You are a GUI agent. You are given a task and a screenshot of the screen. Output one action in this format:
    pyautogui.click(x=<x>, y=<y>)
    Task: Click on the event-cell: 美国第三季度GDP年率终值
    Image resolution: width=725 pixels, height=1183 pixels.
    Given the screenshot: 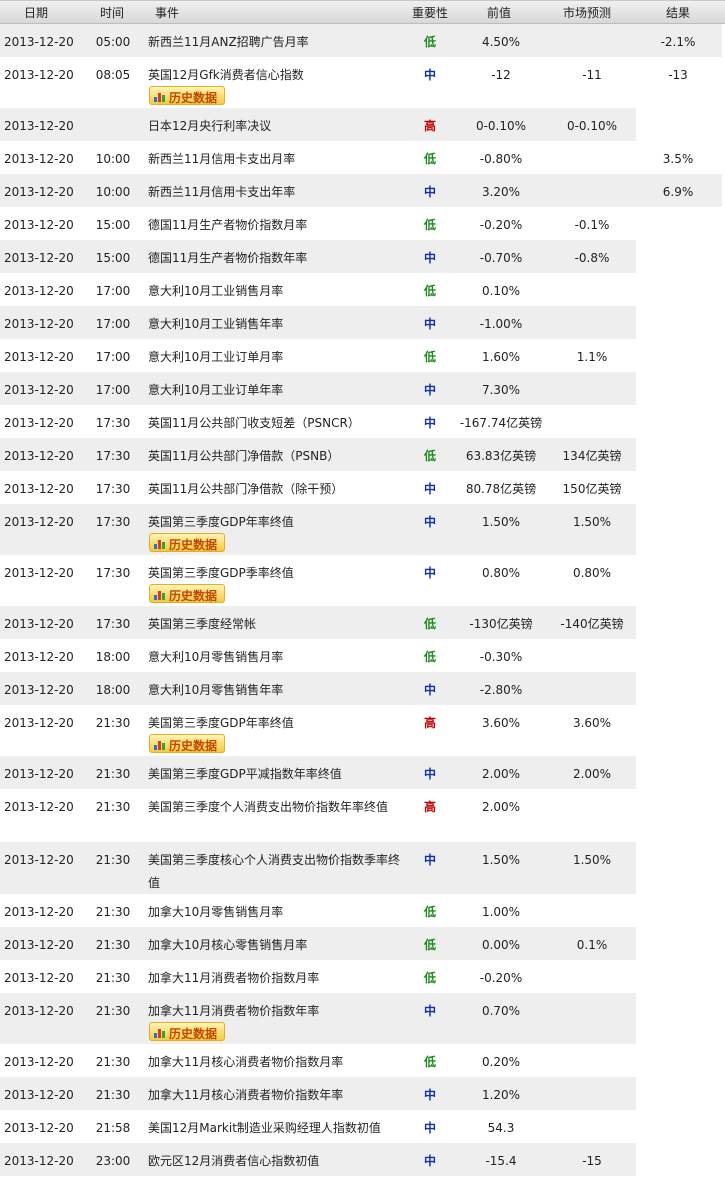 What is the action you would take?
    pyautogui.click(x=221, y=723)
    